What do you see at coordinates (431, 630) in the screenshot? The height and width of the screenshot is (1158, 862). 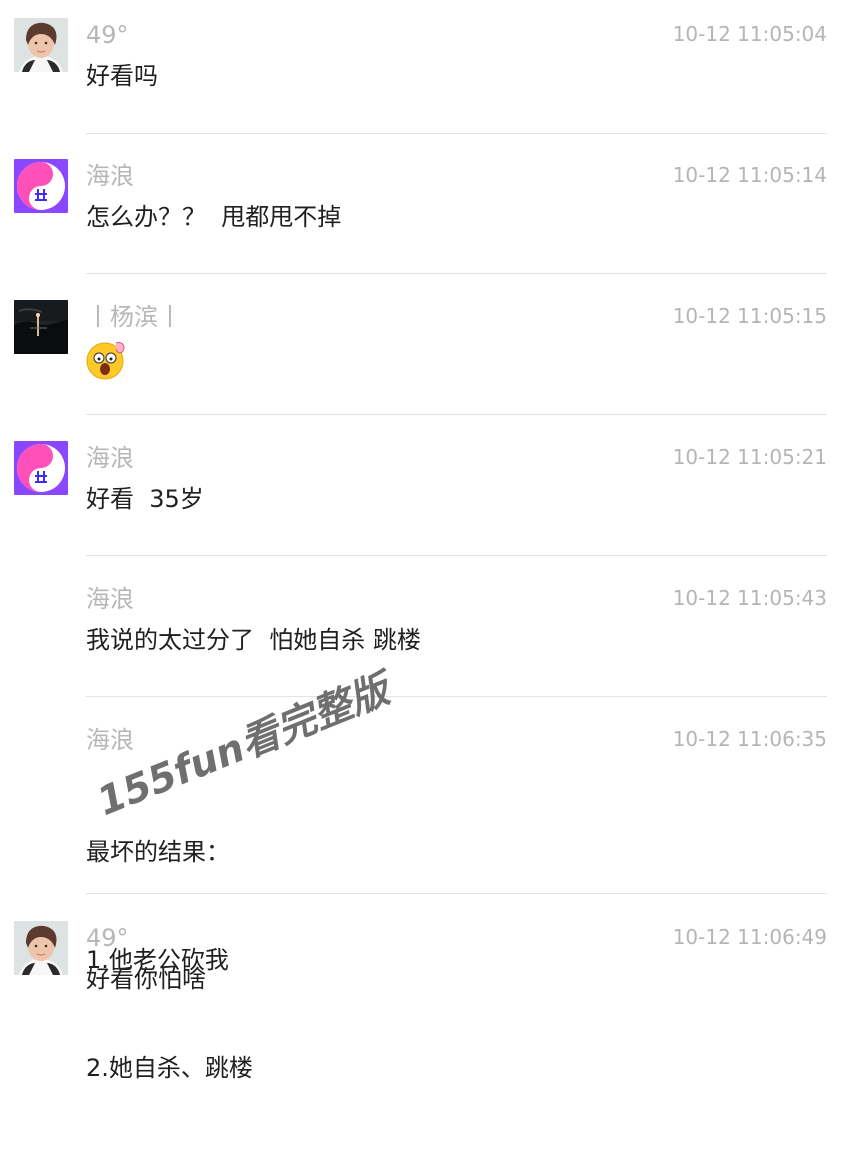 I see `chat-message-5: 海浪 10-12 11:05:43 我说的太过分了 怕她自杀 跳楼` at bounding box center [431, 630].